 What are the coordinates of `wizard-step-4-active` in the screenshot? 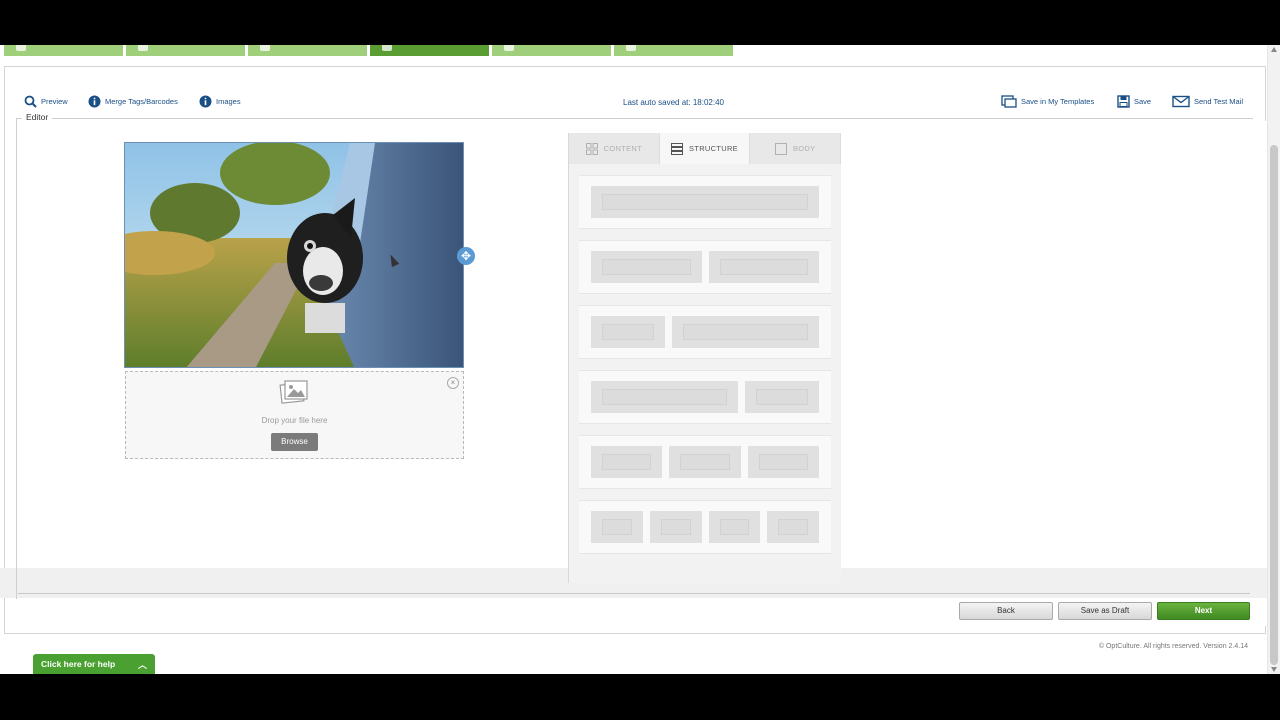 It's located at (429, 50).